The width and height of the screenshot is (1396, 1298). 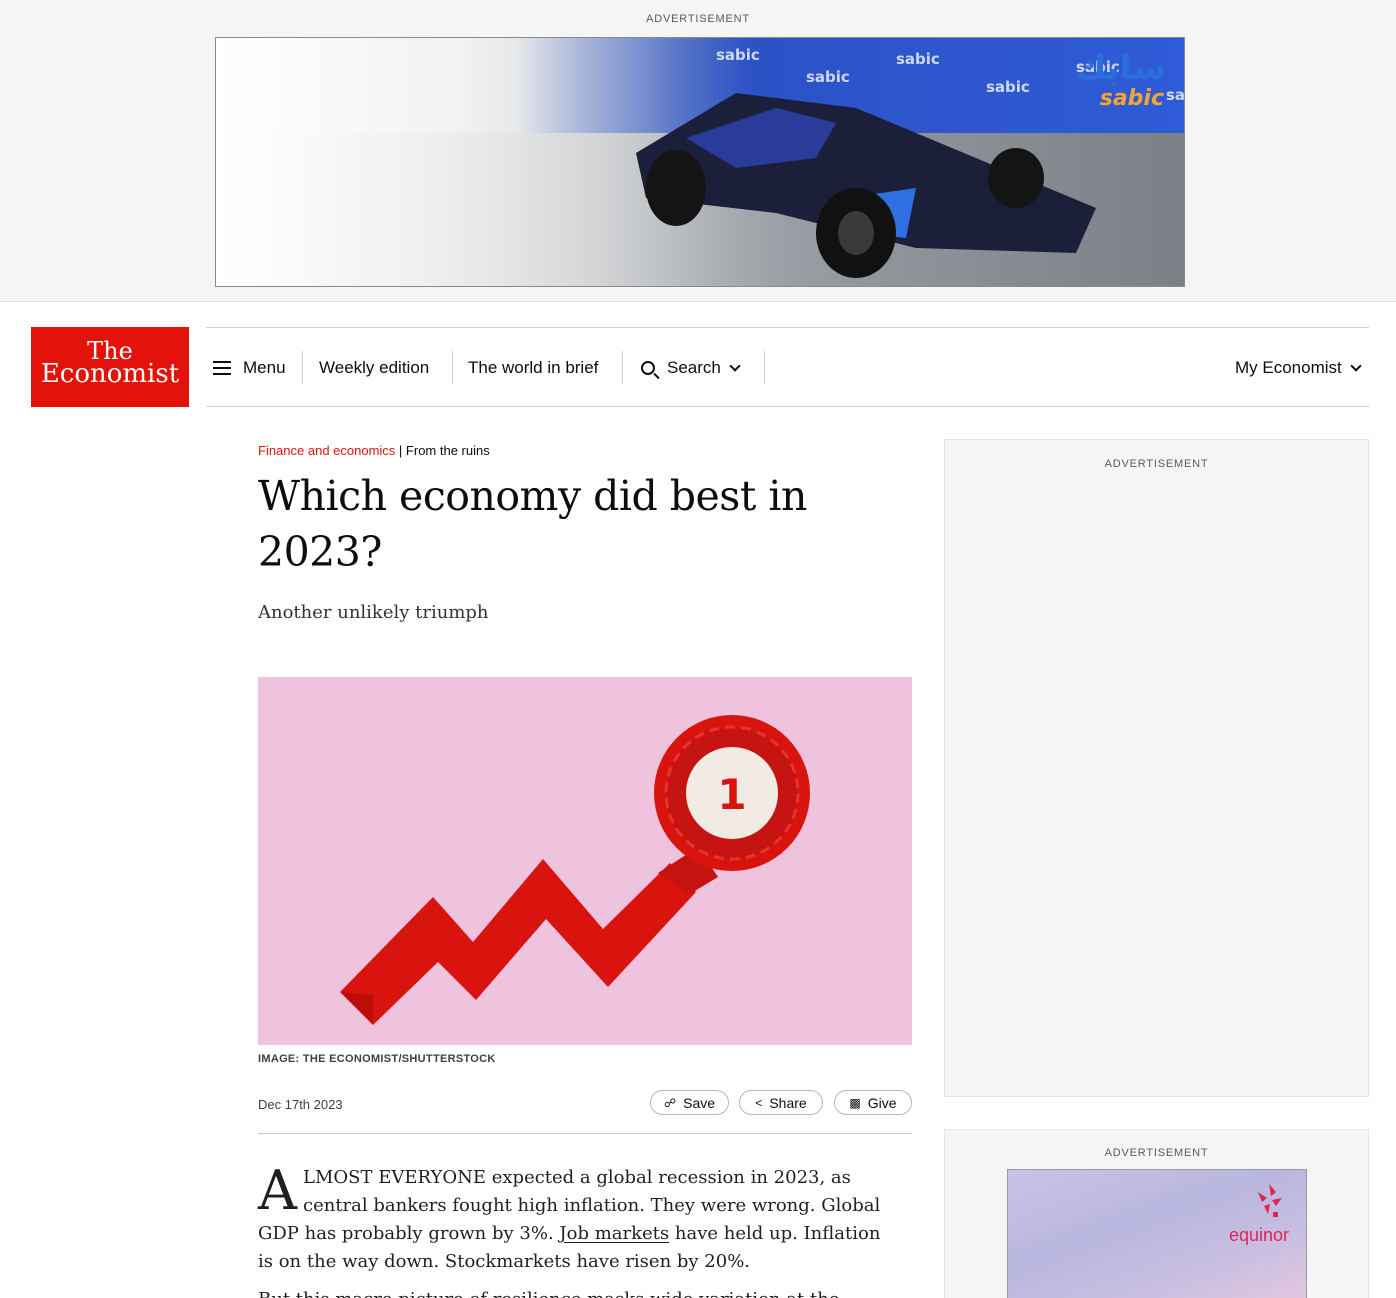 I want to click on image-credit: IMAGE: THE ECONOMIST/SHUTTERSTOCK, so click(x=377, y=1059).